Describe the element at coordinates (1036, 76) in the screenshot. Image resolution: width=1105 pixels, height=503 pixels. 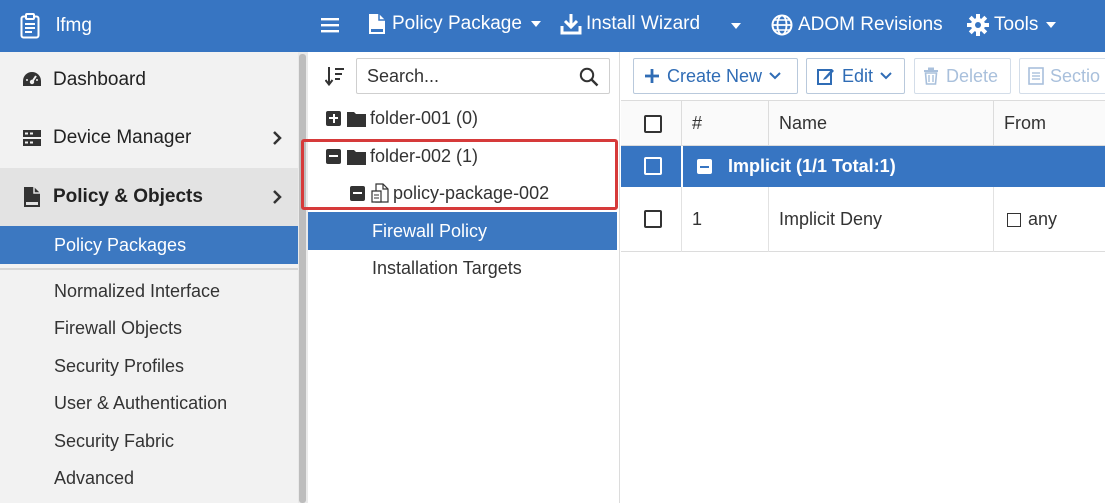
I see `section-icon` at that location.